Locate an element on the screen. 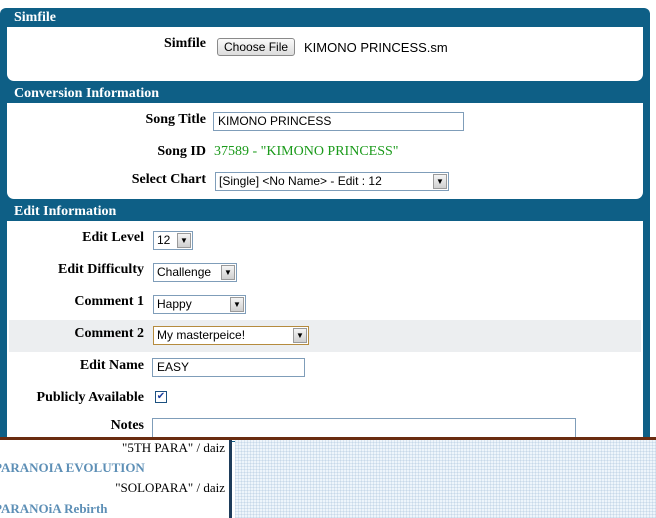 The width and height of the screenshot is (656, 518). list-item: PARANOiA Rebirth is located at coordinates (54, 509).